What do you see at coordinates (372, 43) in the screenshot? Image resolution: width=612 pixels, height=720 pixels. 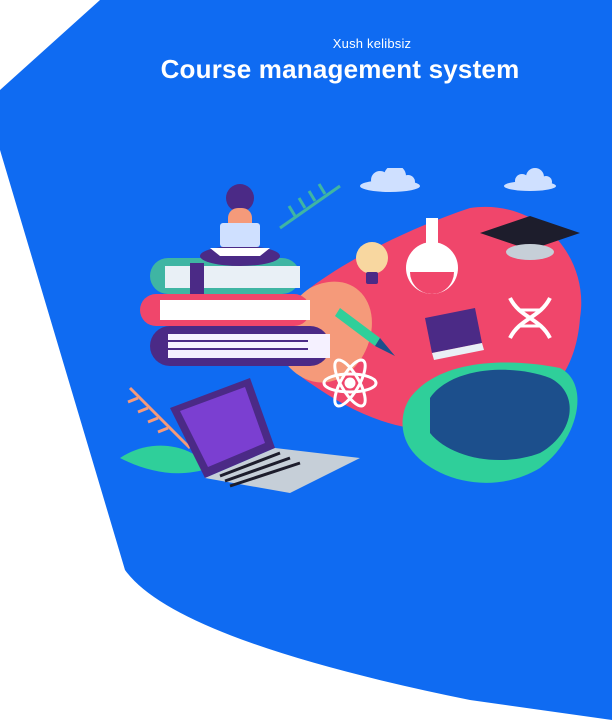 I see `welcome-text: Xush kelibsiz` at bounding box center [372, 43].